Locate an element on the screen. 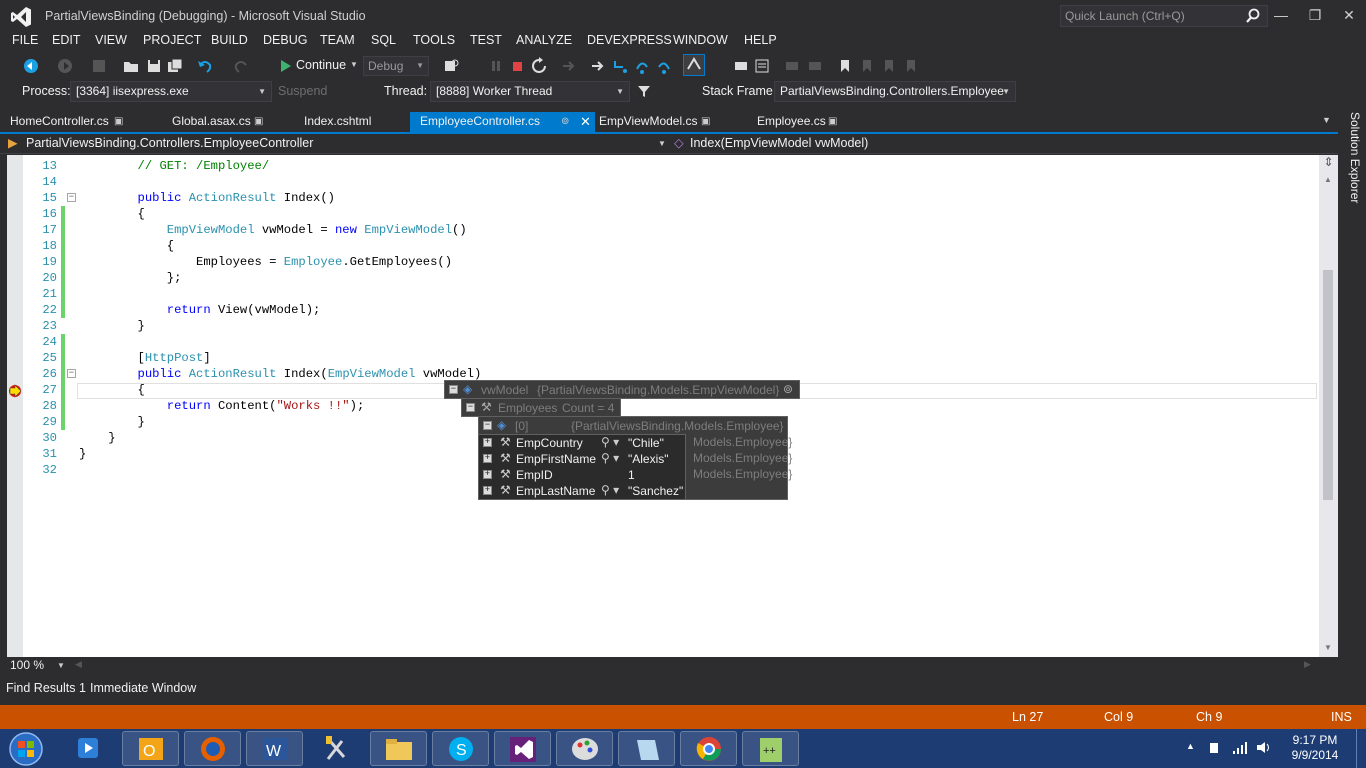 The height and width of the screenshot is (768, 1366). redo-icon is located at coordinates (241, 66).